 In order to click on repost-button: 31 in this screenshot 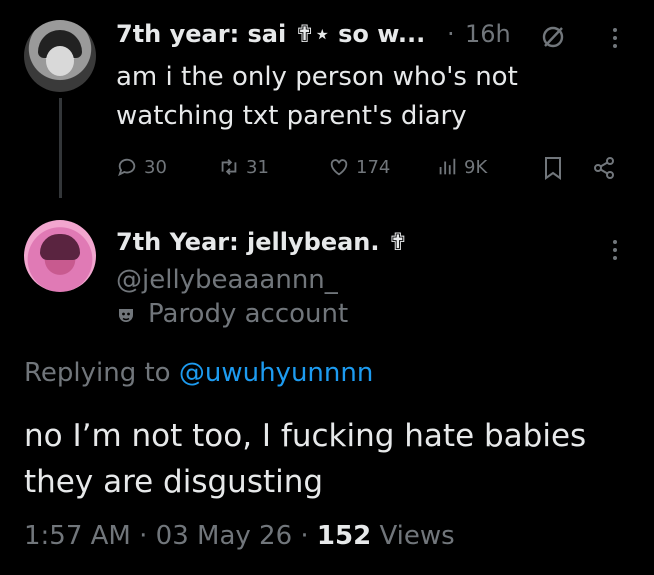, I will do `click(243, 167)`.